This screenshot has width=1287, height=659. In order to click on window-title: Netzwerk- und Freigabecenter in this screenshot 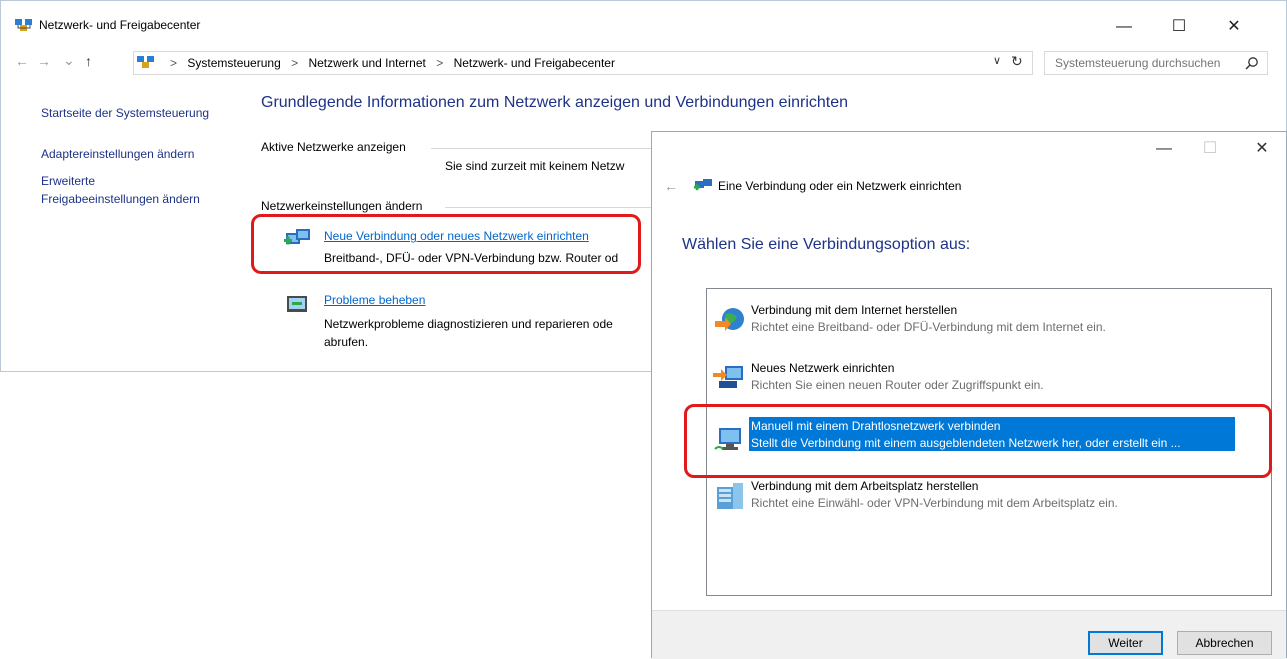, I will do `click(120, 25)`.